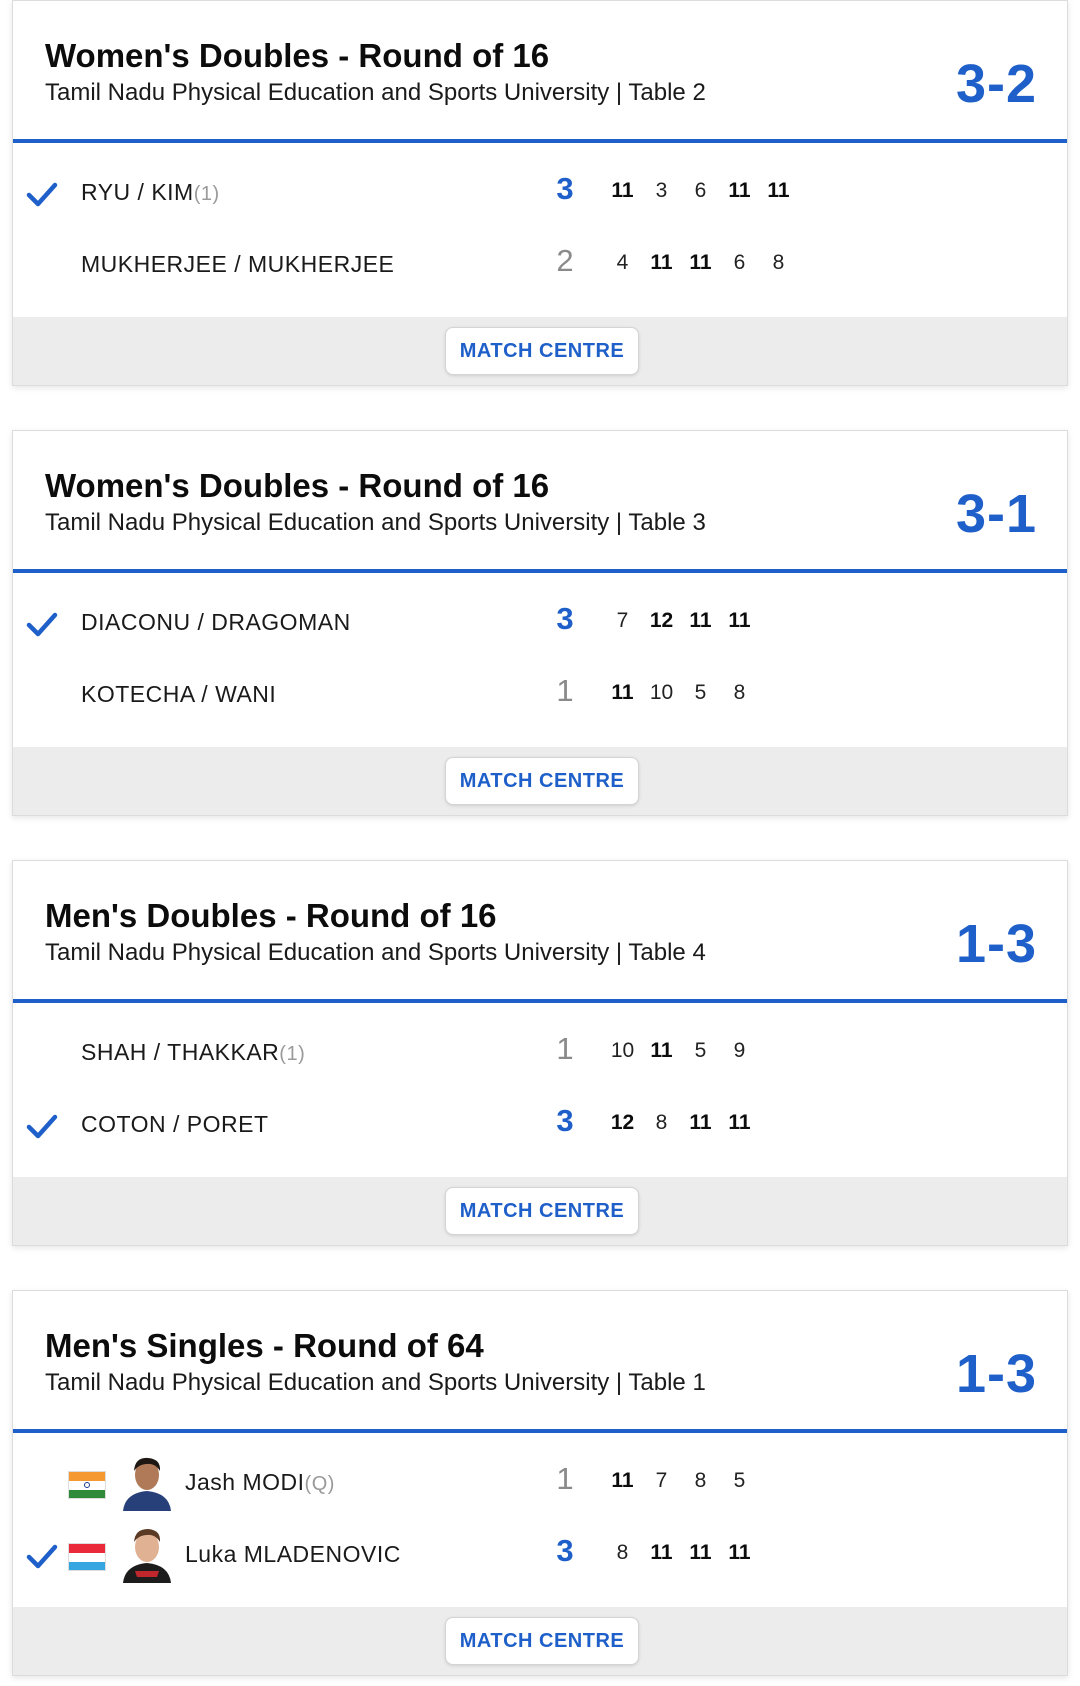  I want to click on game-scores: 8 11 11 11, so click(681, 1553).